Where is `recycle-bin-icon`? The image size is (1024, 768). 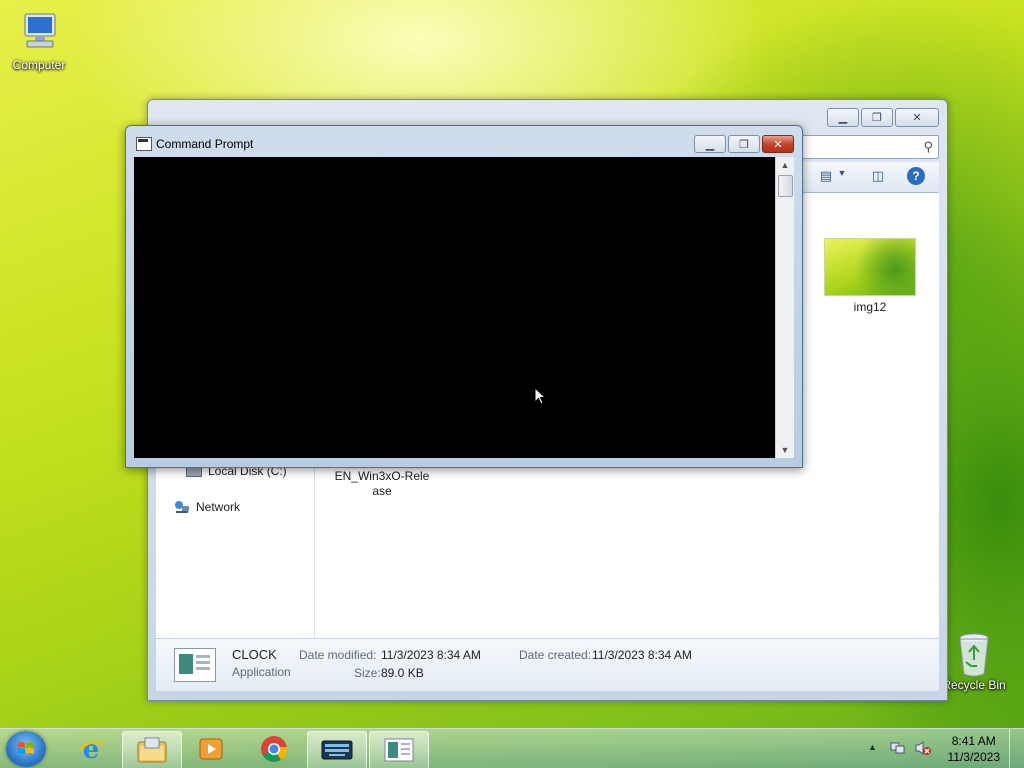
recycle-bin-icon is located at coordinates (974, 653).